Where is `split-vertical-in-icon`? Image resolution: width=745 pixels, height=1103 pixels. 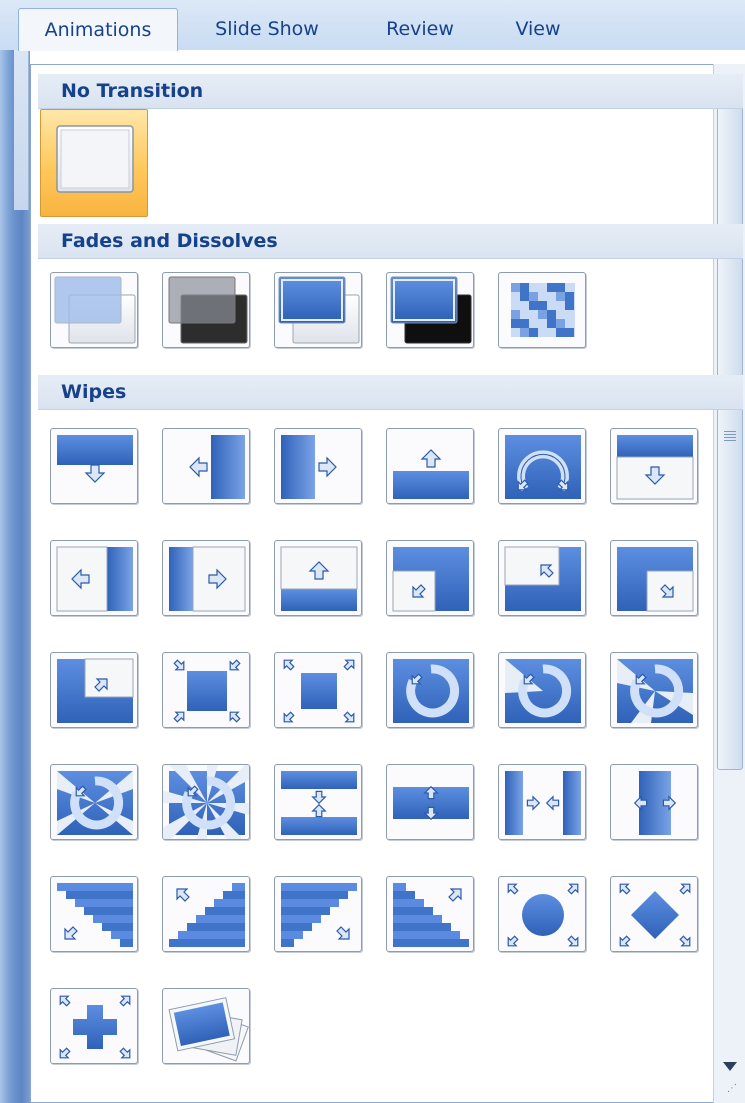
split-vertical-in-icon is located at coordinates (543, 803).